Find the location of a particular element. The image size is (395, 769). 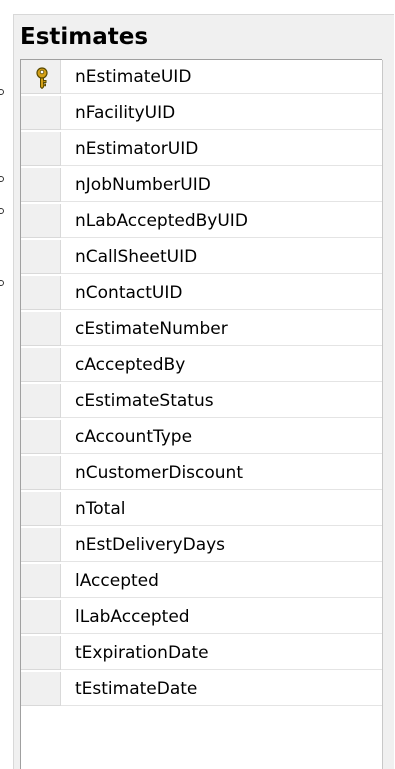

column-name: cAccountType is located at coordinates (134, 437).